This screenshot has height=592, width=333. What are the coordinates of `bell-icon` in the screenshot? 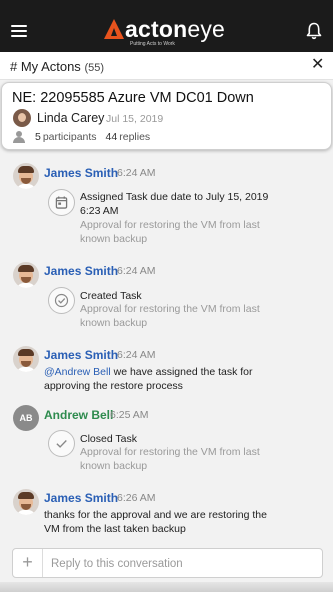 It's located at (314, 31).